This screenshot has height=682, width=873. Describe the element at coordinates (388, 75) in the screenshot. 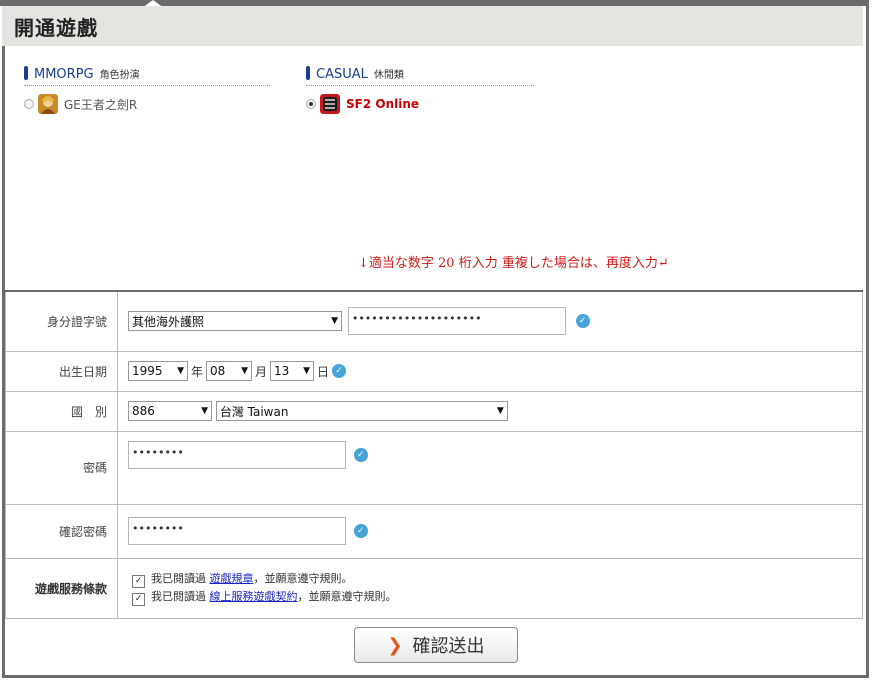

I see `category-sub: 休閒類` at that location.